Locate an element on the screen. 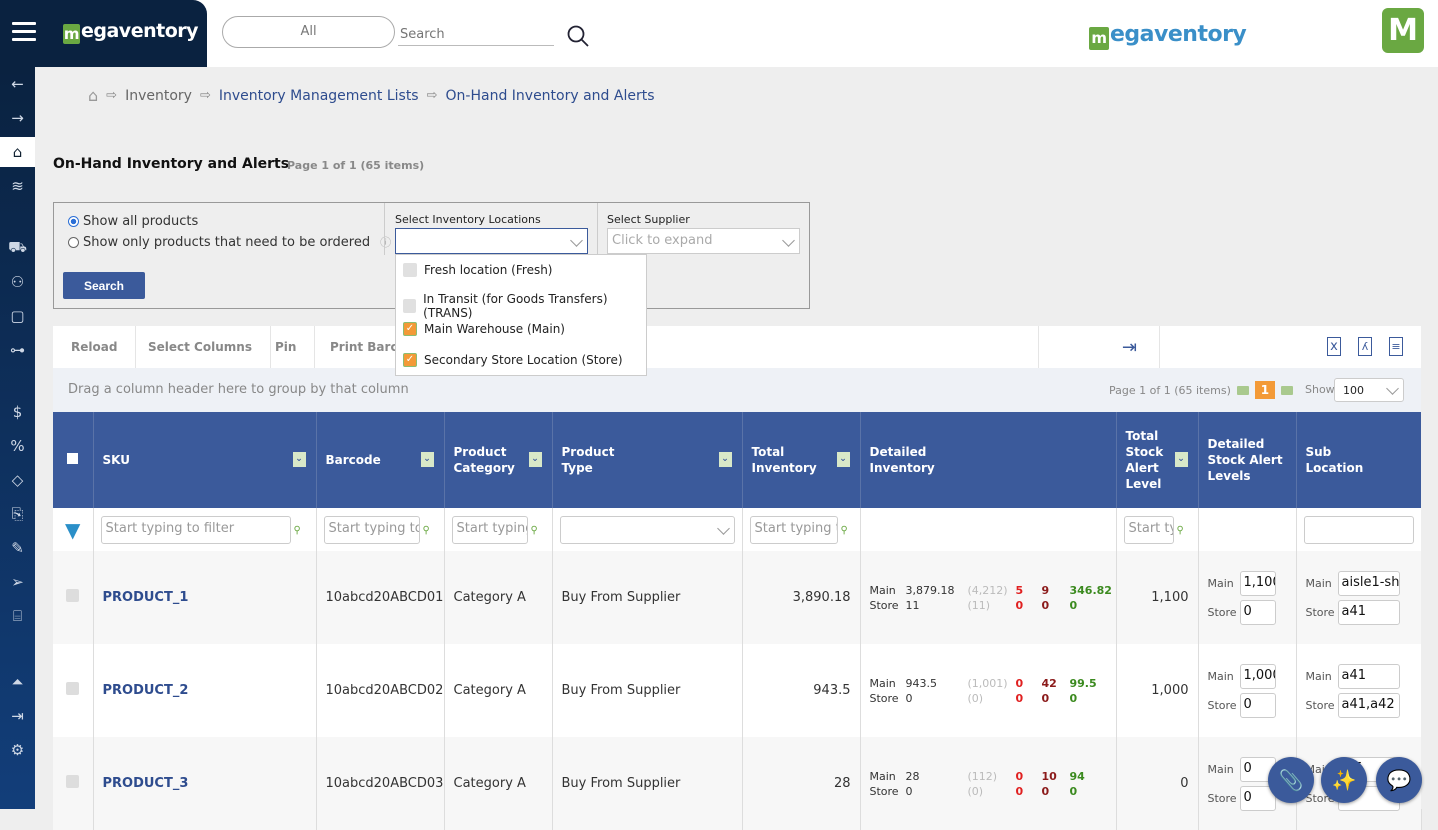  column-header: Detailed Inventory is located at coordinates (988, 460).